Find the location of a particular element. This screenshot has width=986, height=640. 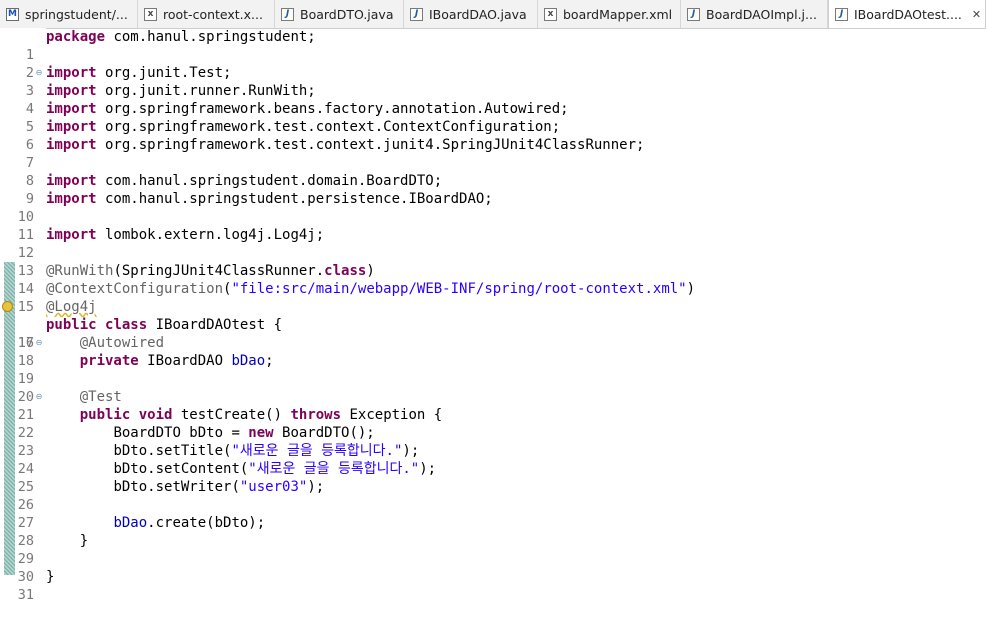

code-line: 19 private IBoardDAO bDao; is located at coordinates (137, 369).